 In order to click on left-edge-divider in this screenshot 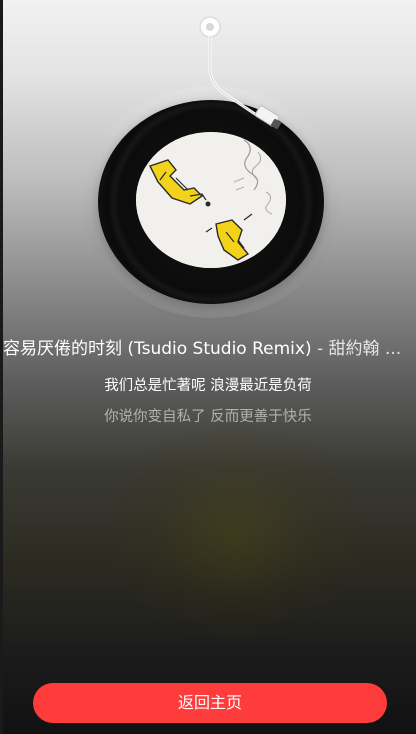, I will do `click(1, 367)`.